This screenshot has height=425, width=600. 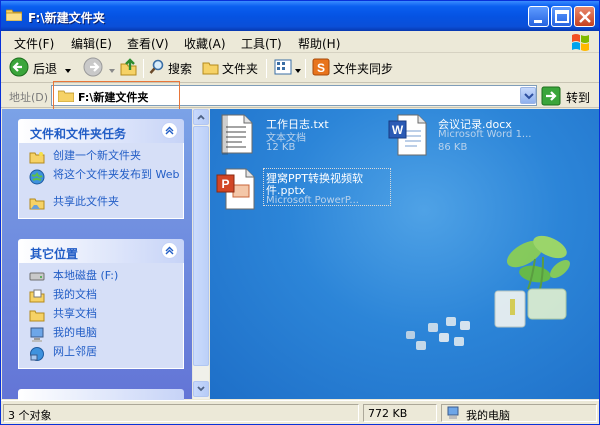 What do you see at coordinates (37, 277) in the screenshot?
I see `hard-drive-icon` at bounding box center [37, 277].